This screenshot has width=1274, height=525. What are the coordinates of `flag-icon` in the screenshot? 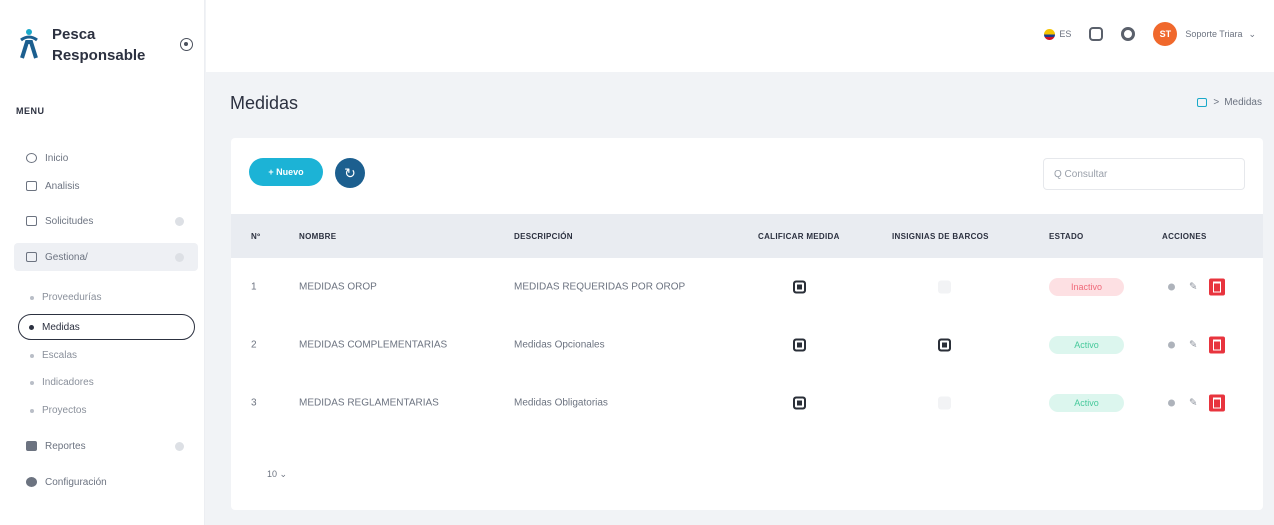 It's located at (1050, 34).